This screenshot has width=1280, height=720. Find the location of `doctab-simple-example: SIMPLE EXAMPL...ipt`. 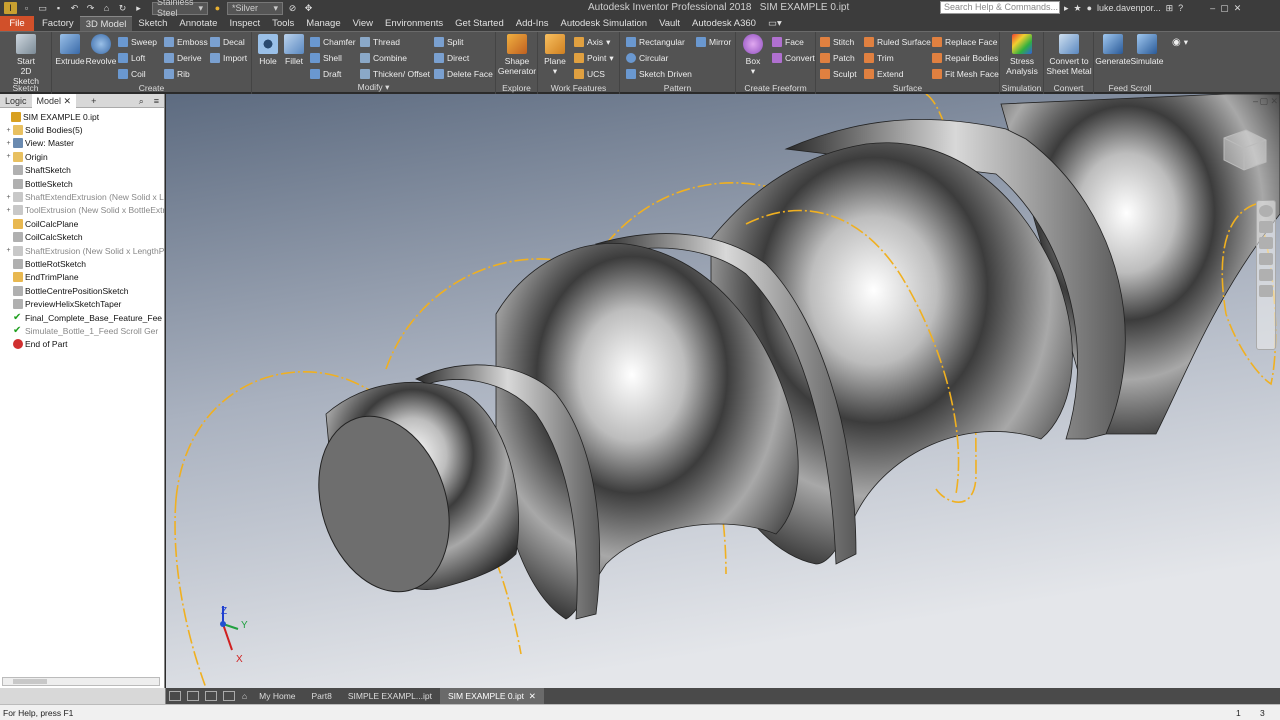

doctab-simple-example: SIMPLE EXAMPL...ipt is located at coordinates (390, 696).